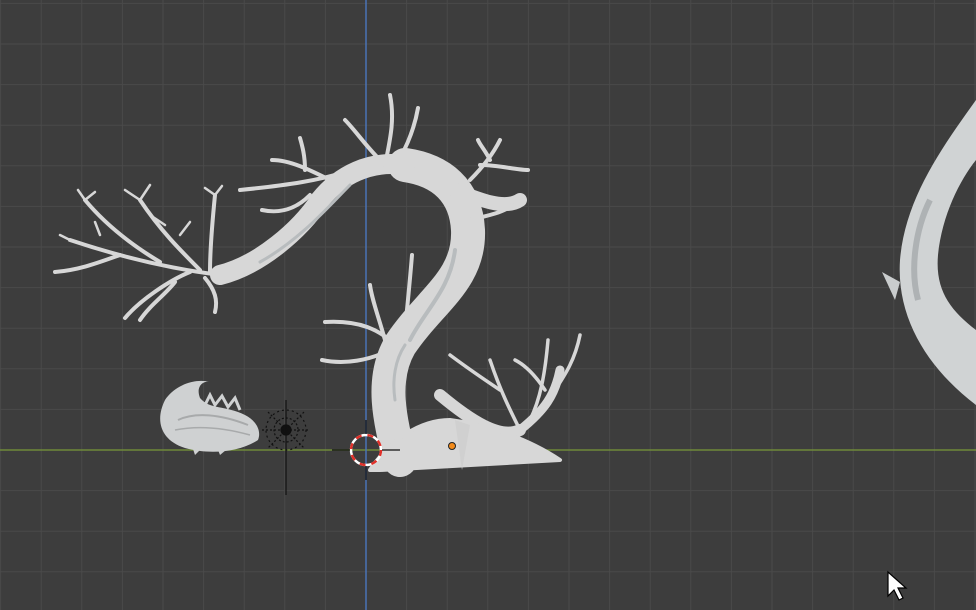 This screenshot has width=976, height=610. Describe the element at coordinates (452, 446) in the screenshot. I see `object-origin-dot` at that location.